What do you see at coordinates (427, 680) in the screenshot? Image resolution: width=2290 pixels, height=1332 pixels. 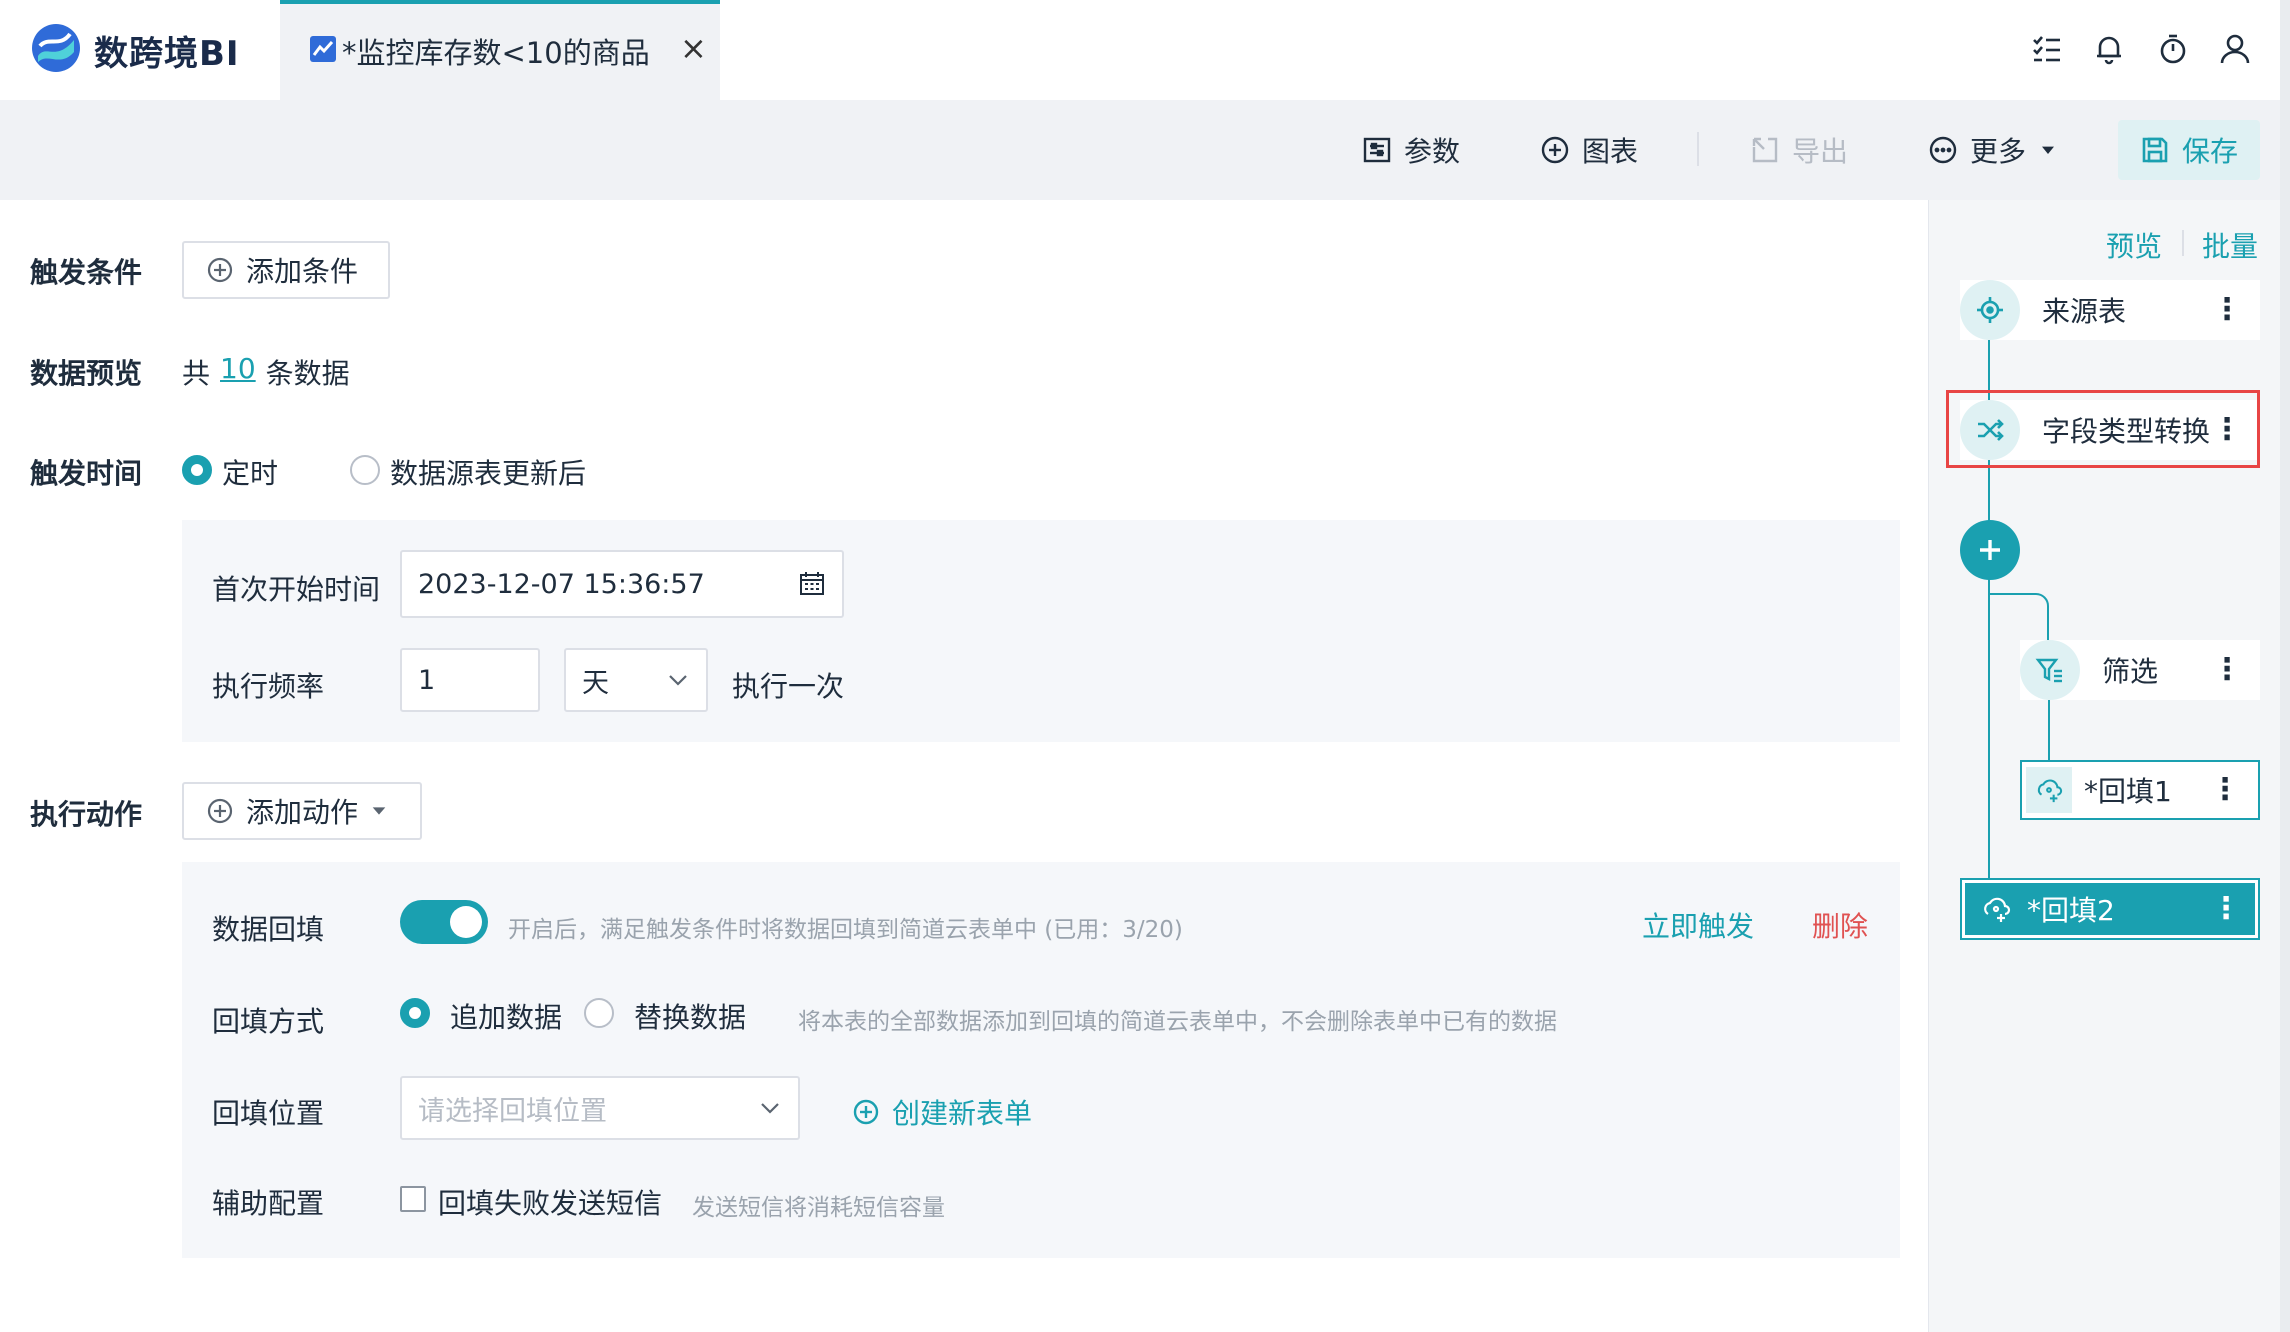 I see `frequency-value: 1` at bounding box center [427, 680].